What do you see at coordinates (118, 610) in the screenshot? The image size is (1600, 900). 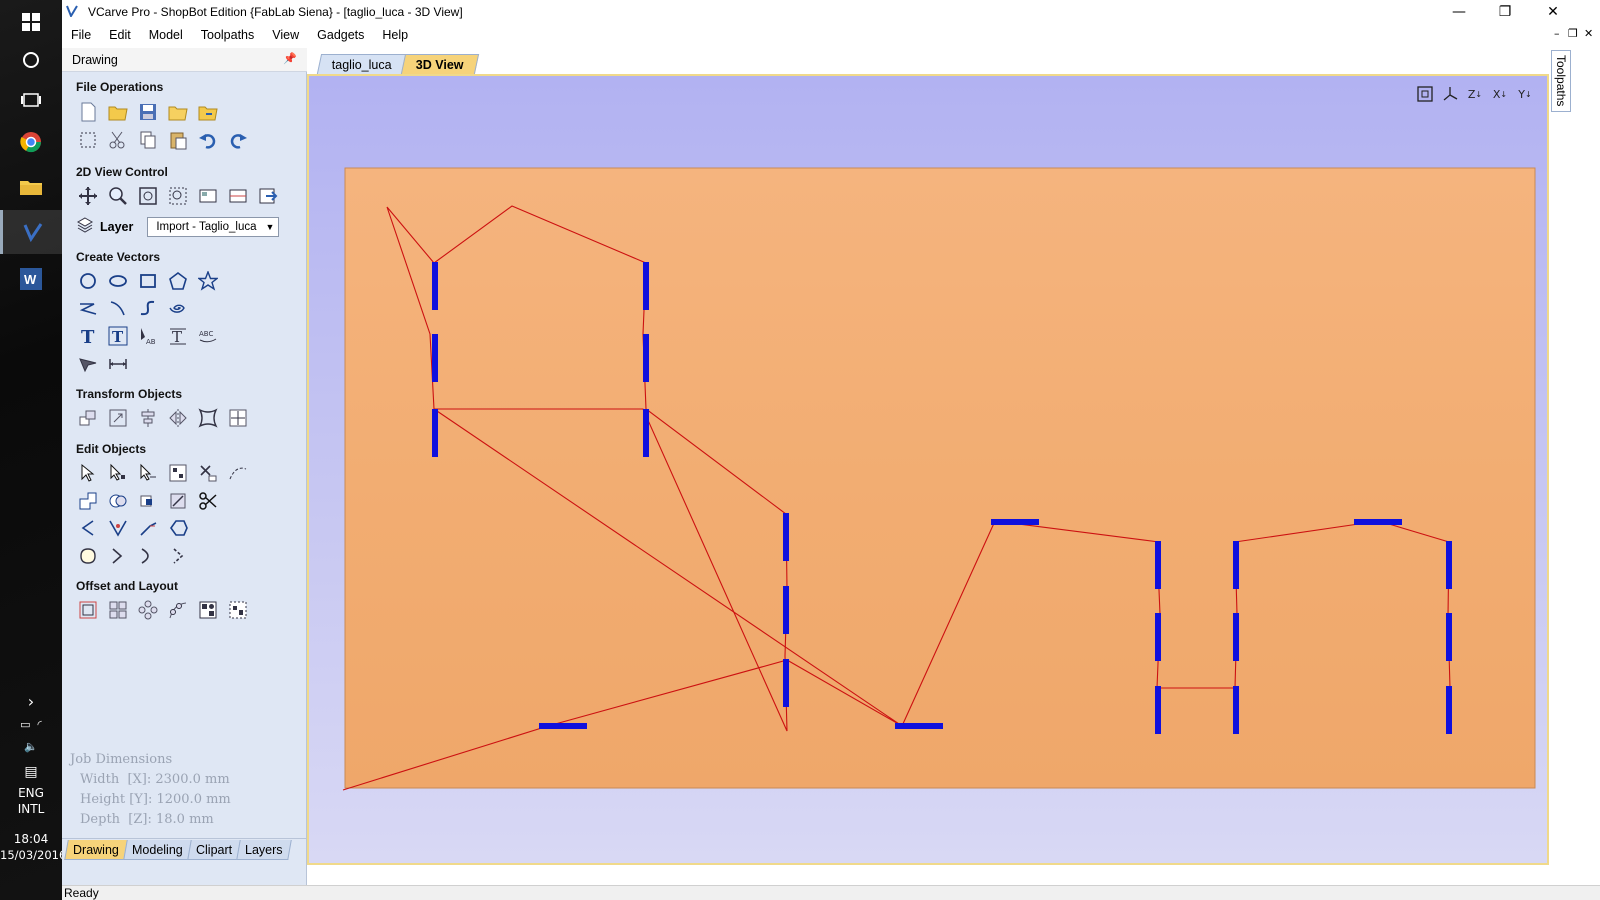 I see `array-copy-icon` at bounding box center [118, 610].